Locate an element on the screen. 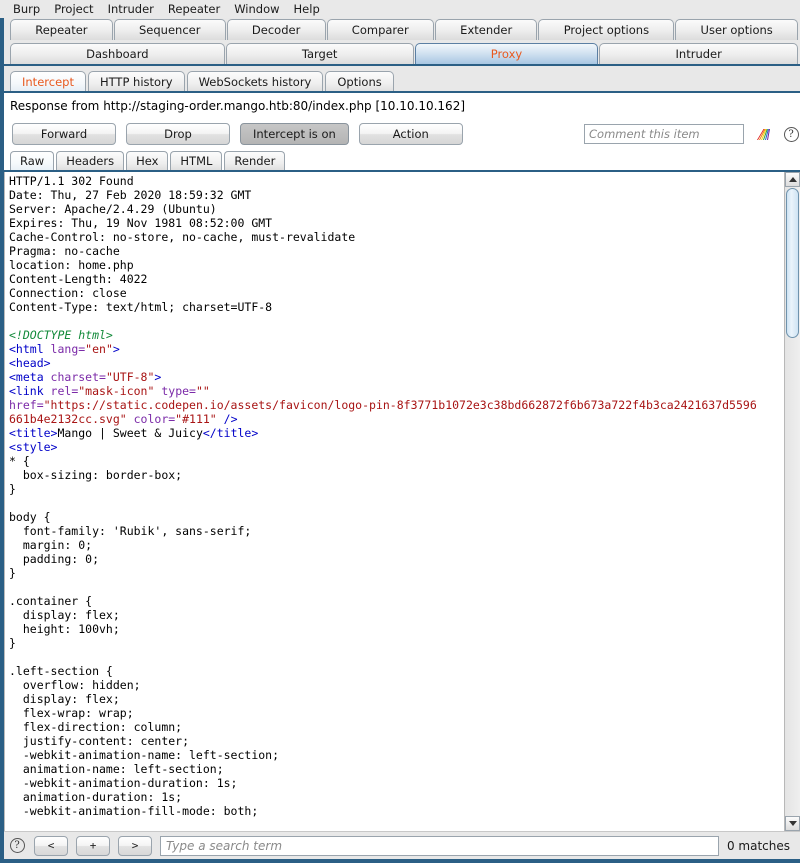 This screenshot has width=800, height=863. response-line: <style> is located at coordinates (33, 447).